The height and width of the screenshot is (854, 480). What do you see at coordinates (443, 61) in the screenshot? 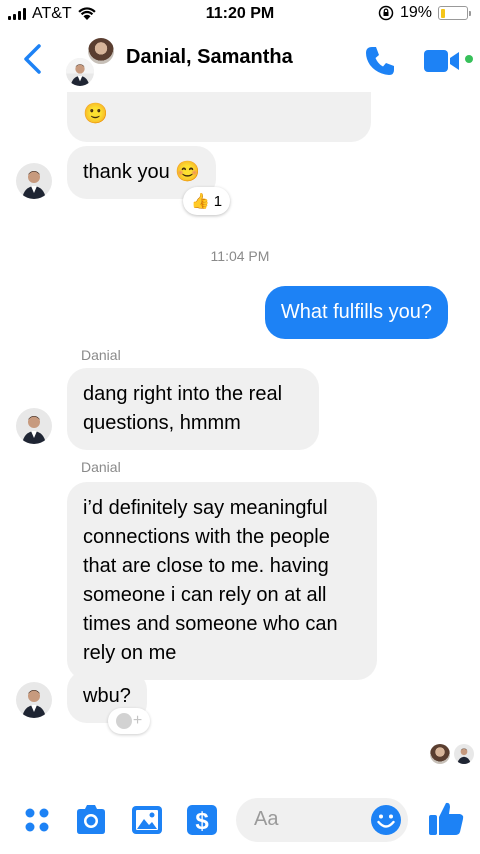
I see `video-camera-icon` at bounding box center [443, 61].